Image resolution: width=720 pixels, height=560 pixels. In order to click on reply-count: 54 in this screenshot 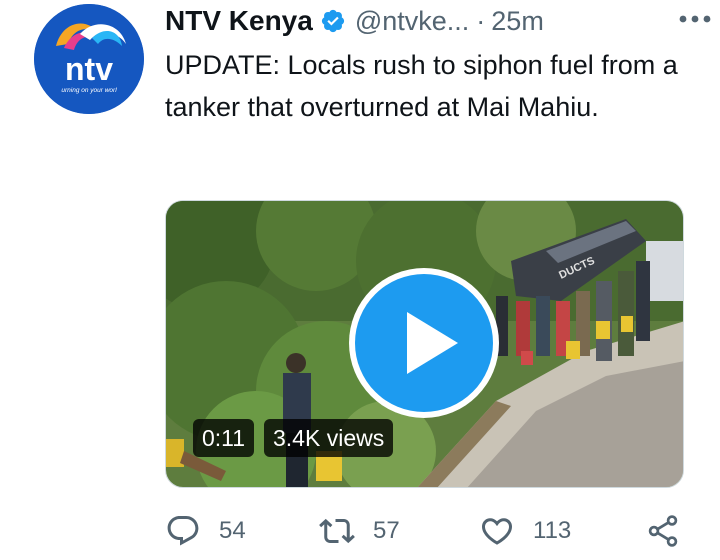, I will do `click(232, 530)`.